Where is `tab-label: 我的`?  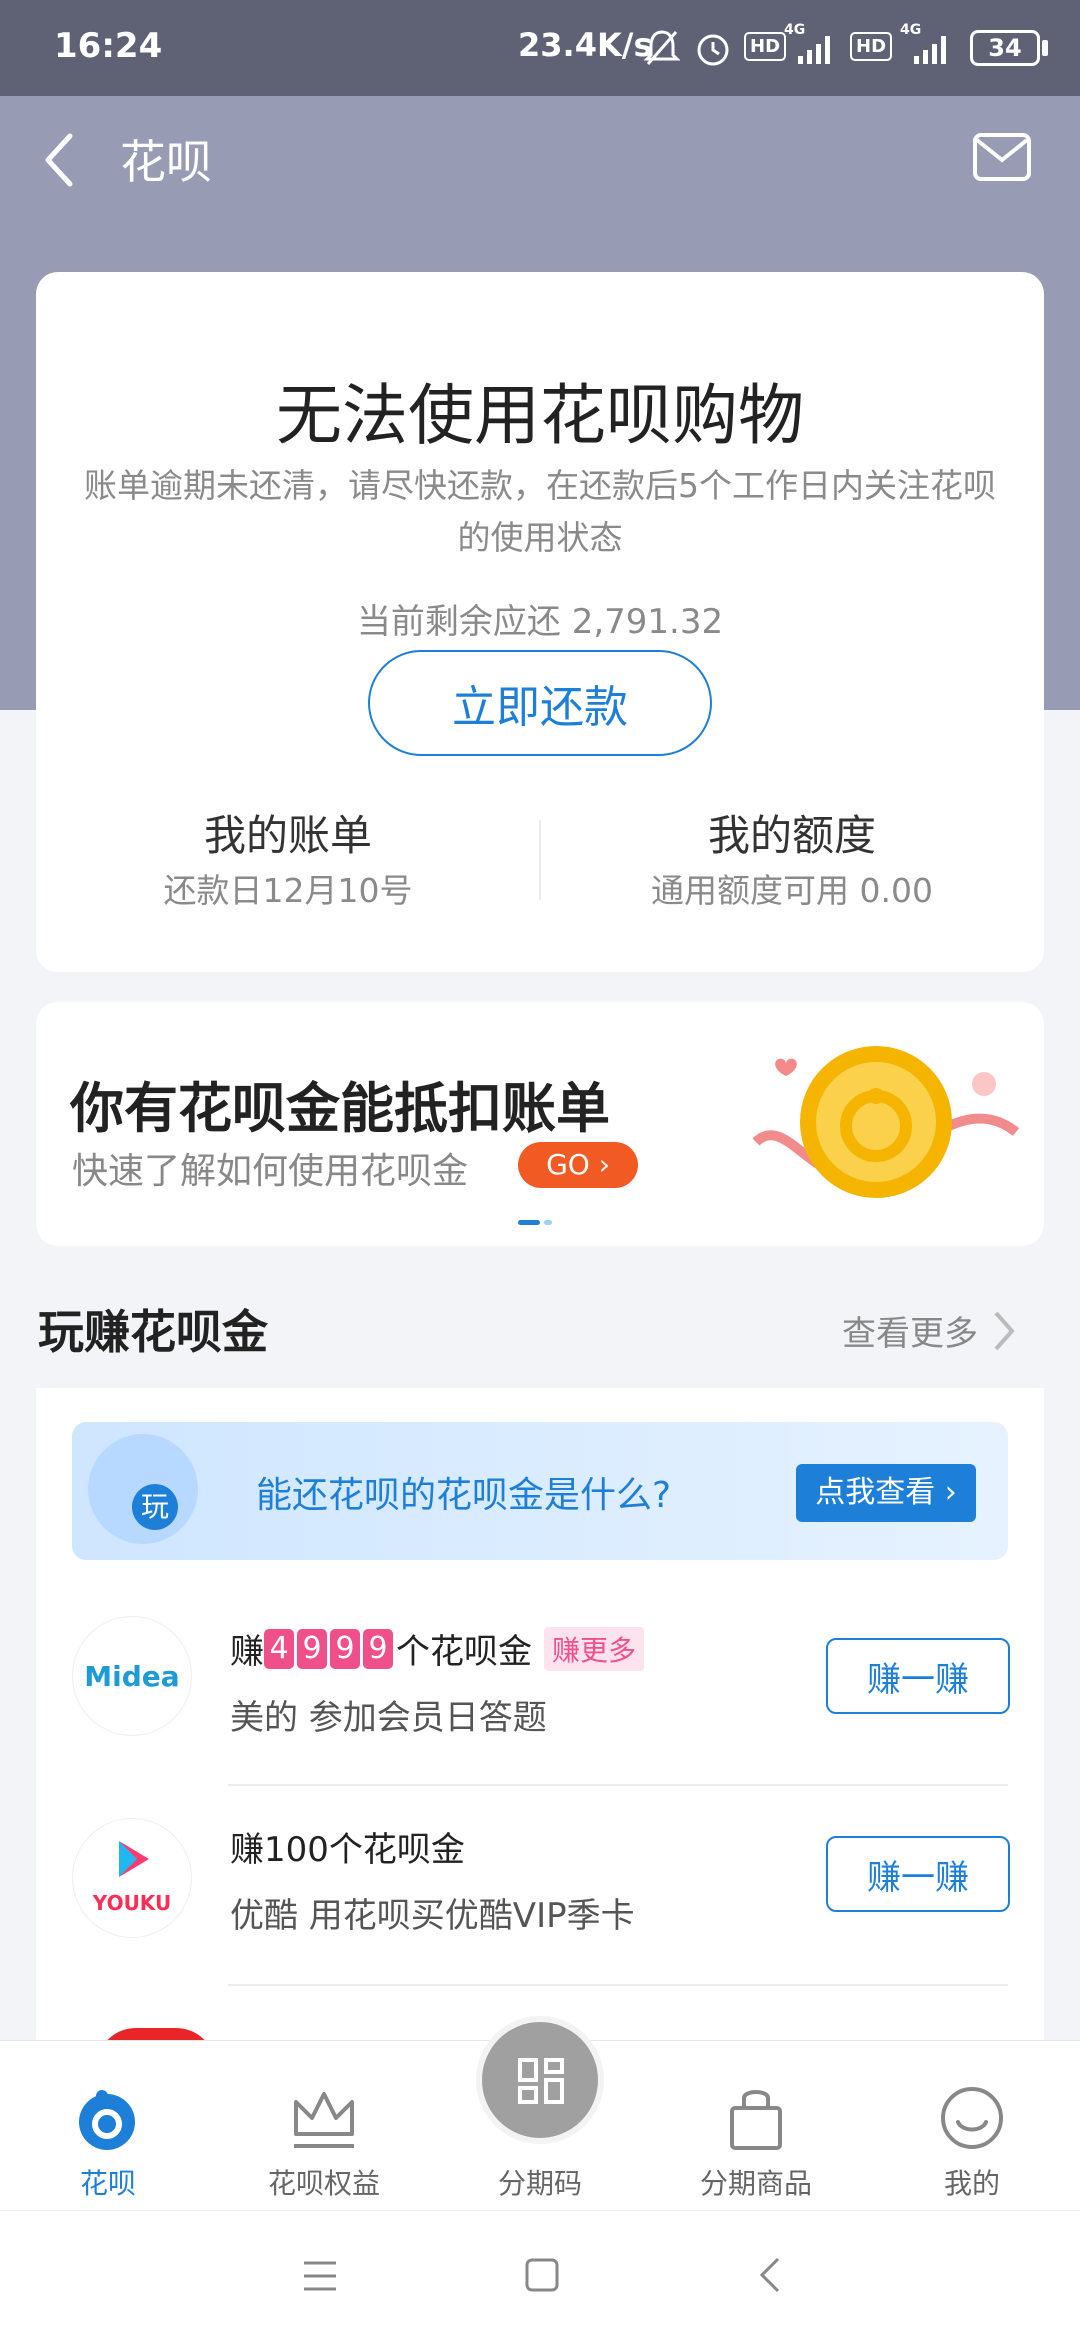 tab-label: 我的 is located at coordinates (971, 2183).